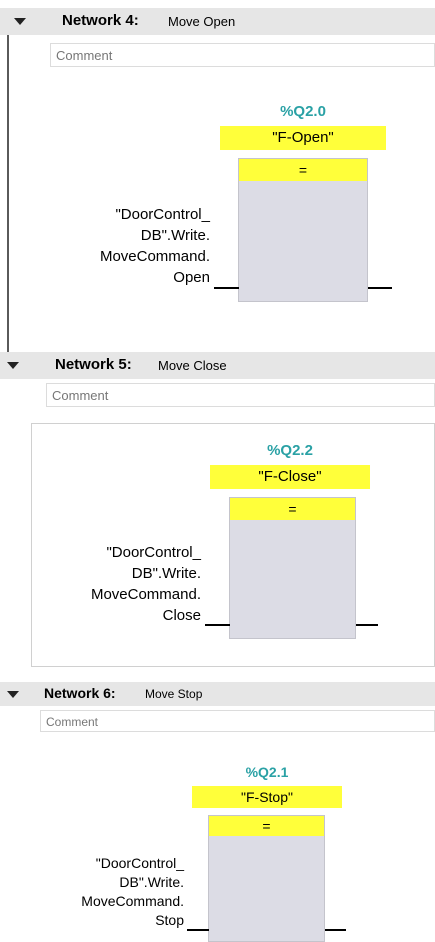 The image size is (435, 942). I want to click on network-4-output-wire, so click(380, 288).